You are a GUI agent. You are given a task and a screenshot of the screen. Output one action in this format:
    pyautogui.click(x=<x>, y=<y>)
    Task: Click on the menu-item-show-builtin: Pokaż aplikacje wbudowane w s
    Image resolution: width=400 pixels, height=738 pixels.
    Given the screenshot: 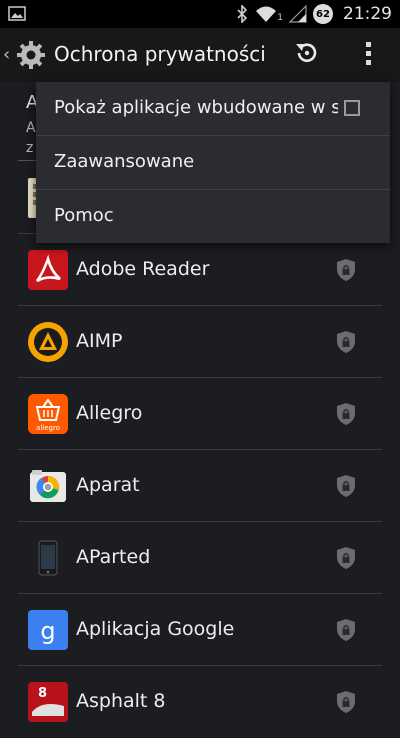 What is the action you would take?
    pyautogui.click(x=213, y=109)
    